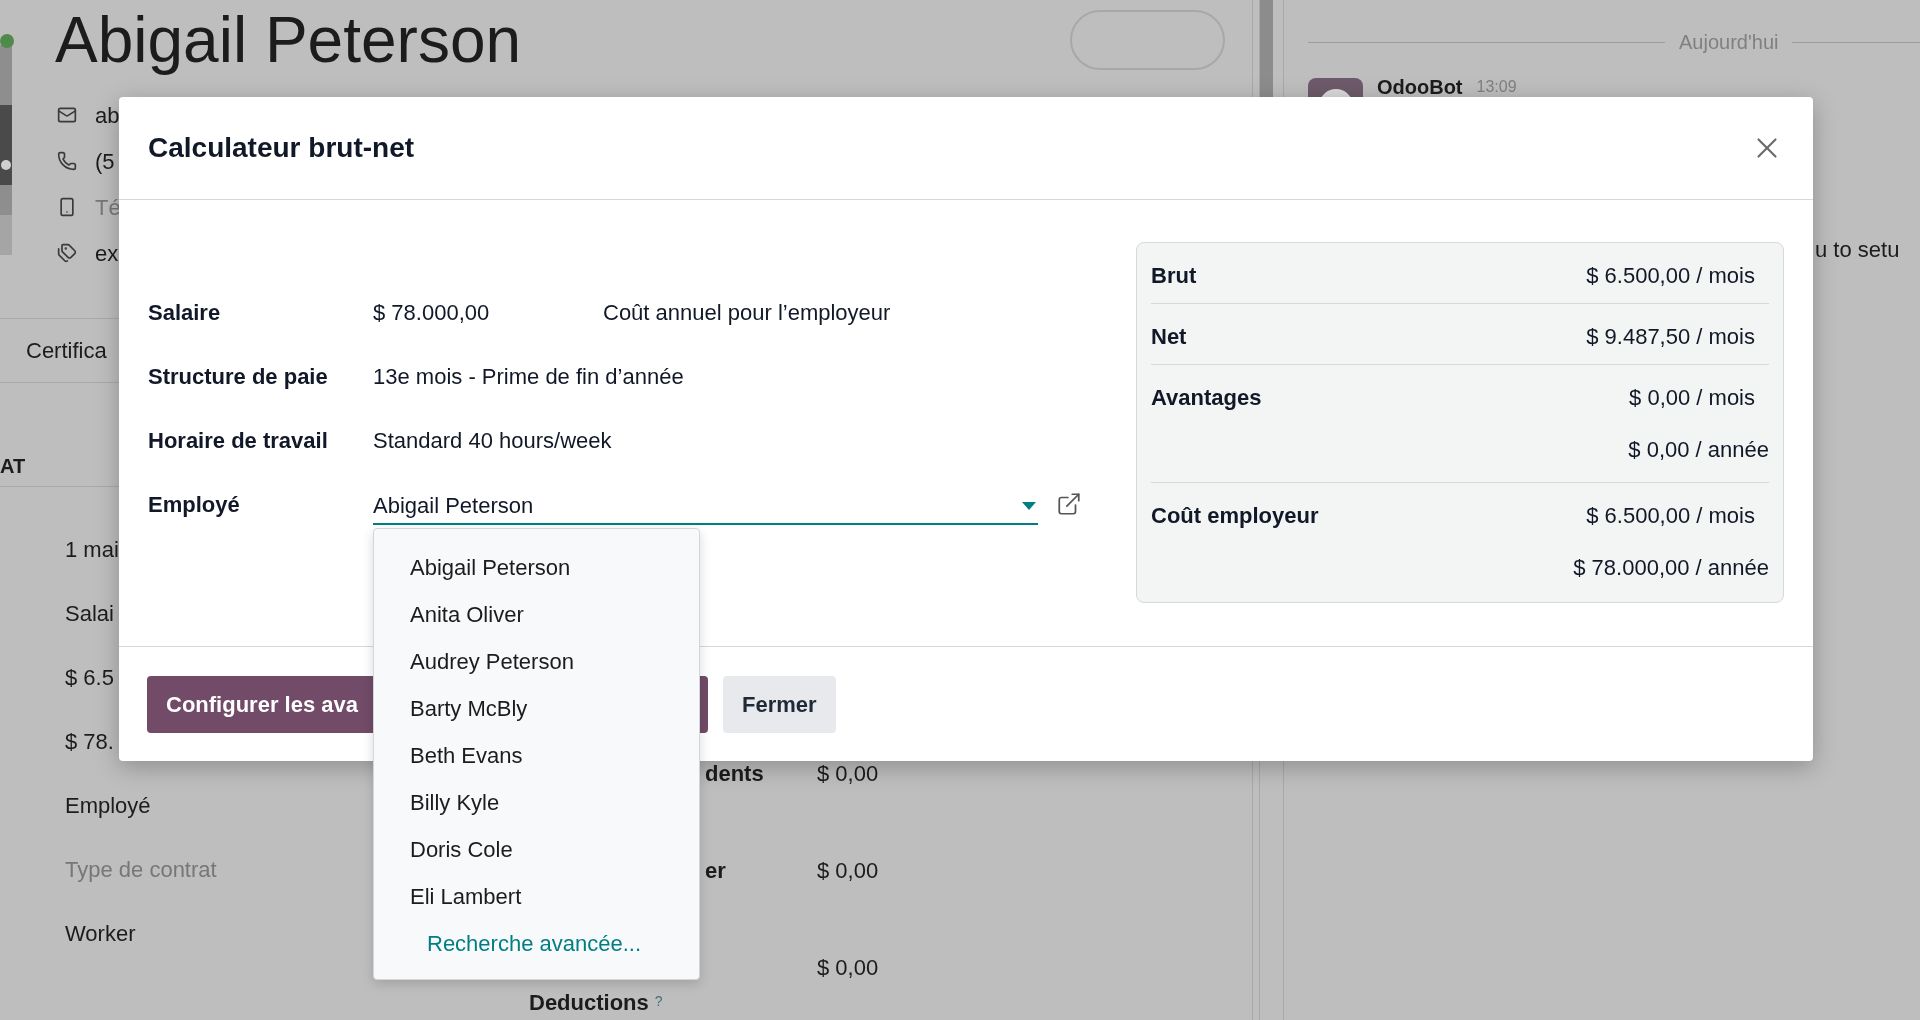 The height and width of the screenshot is (1020, 1920). Describe the element at coordinates (100, 933) in the screenshot. I see `field-text: Worker` at that location.